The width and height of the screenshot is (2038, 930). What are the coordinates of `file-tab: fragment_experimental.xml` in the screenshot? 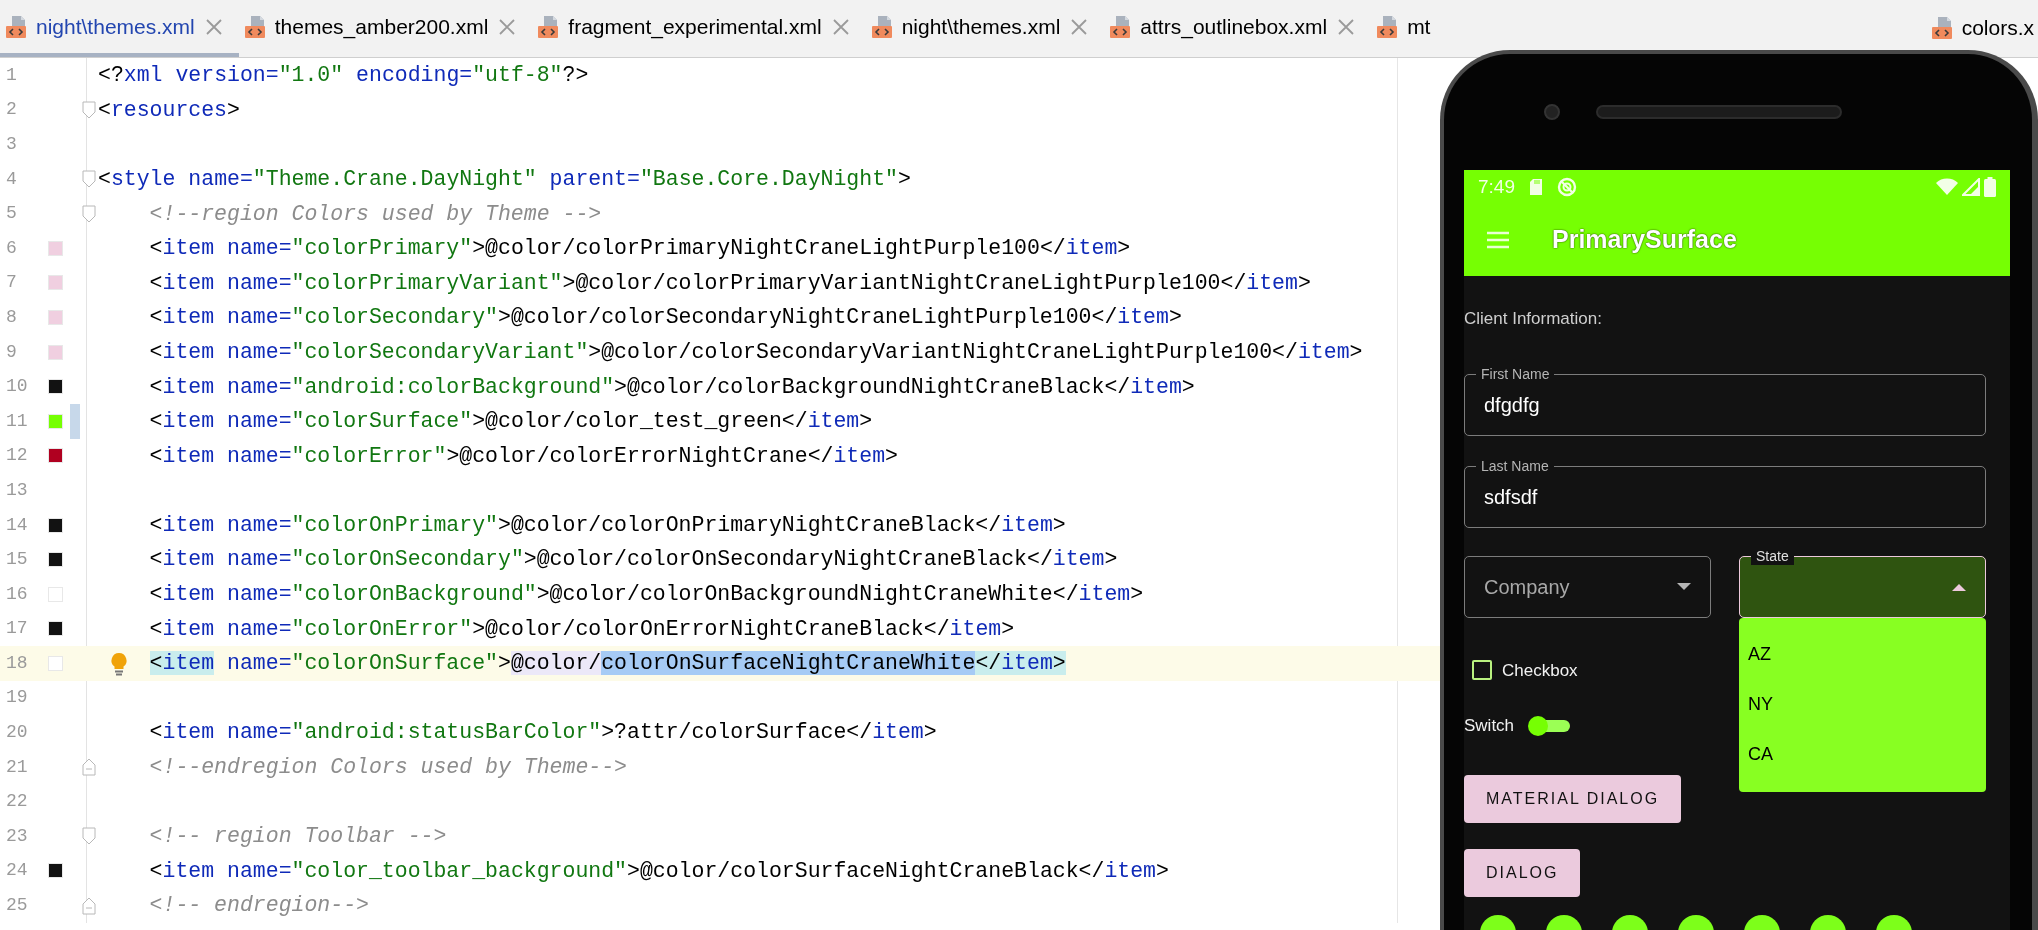 It's located at (699, 28).